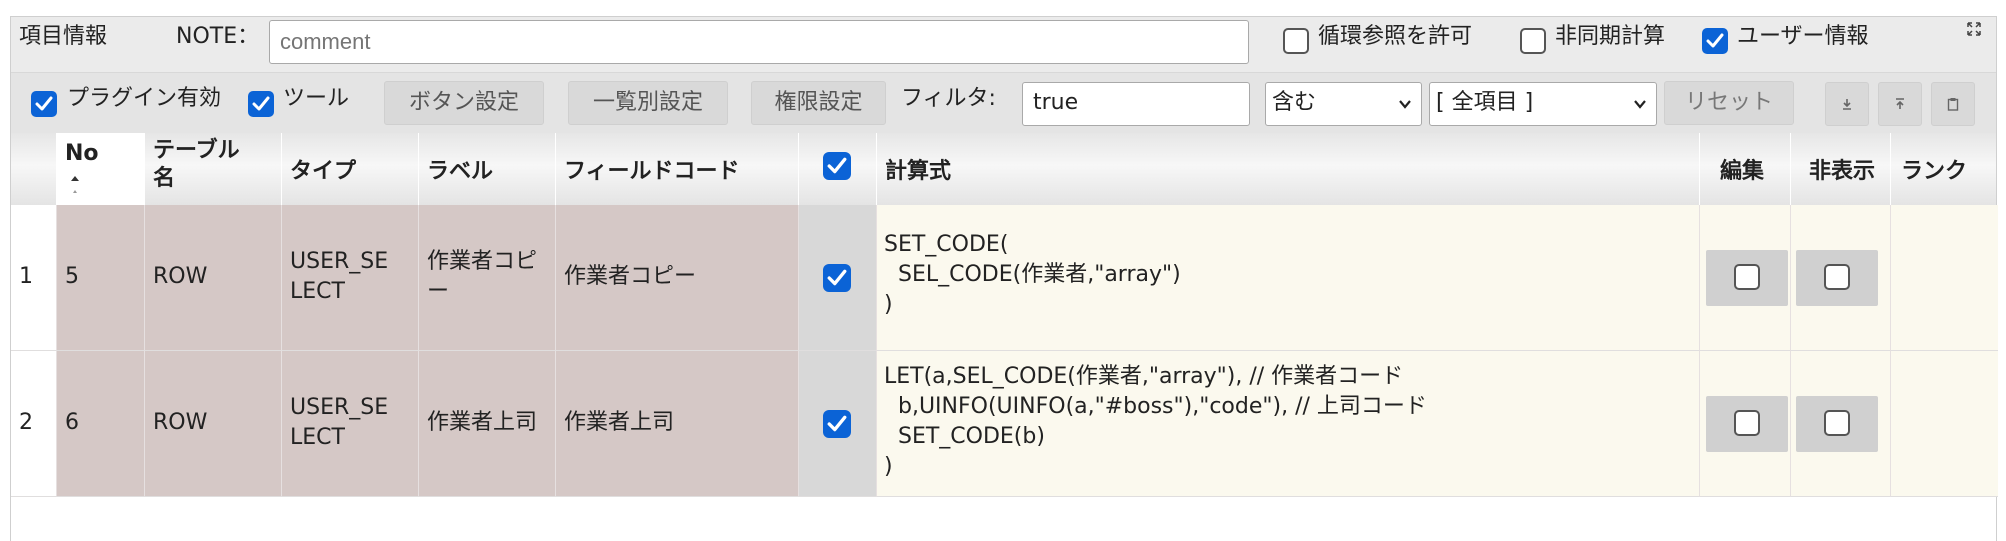  I want to click on no-value: 5, so click(72, 276).